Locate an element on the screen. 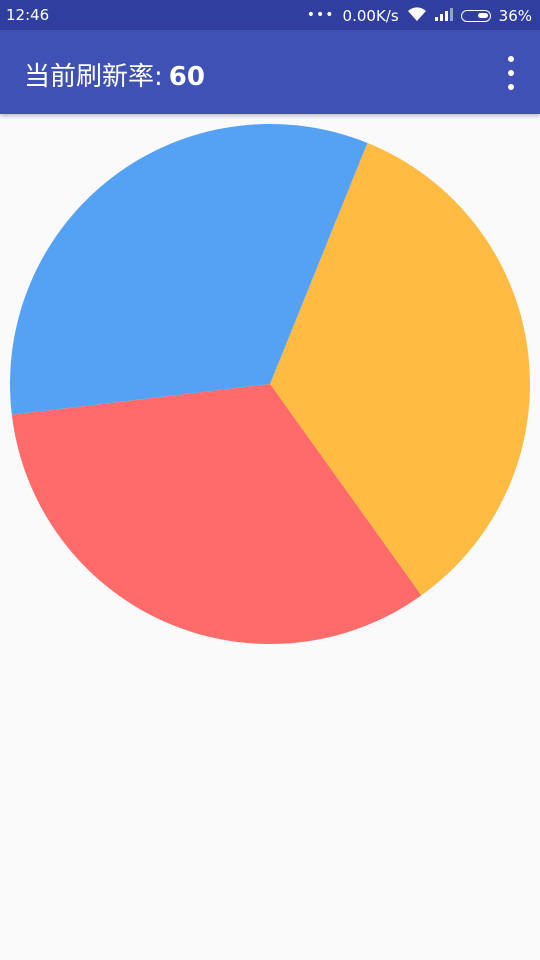  more-vert-icon is located at coordinates (511, 73).